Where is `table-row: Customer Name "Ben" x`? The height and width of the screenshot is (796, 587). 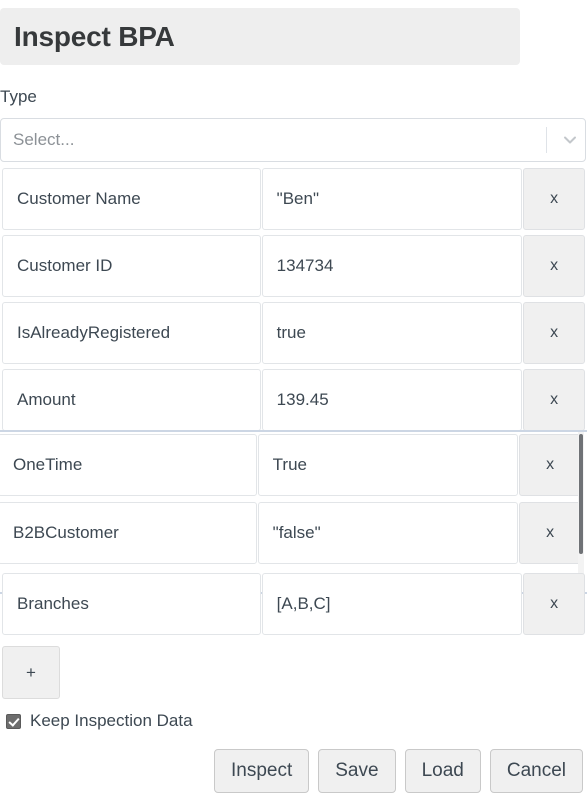
table-row: Customer Name "Ben" x is located at coordinates (293, 199).